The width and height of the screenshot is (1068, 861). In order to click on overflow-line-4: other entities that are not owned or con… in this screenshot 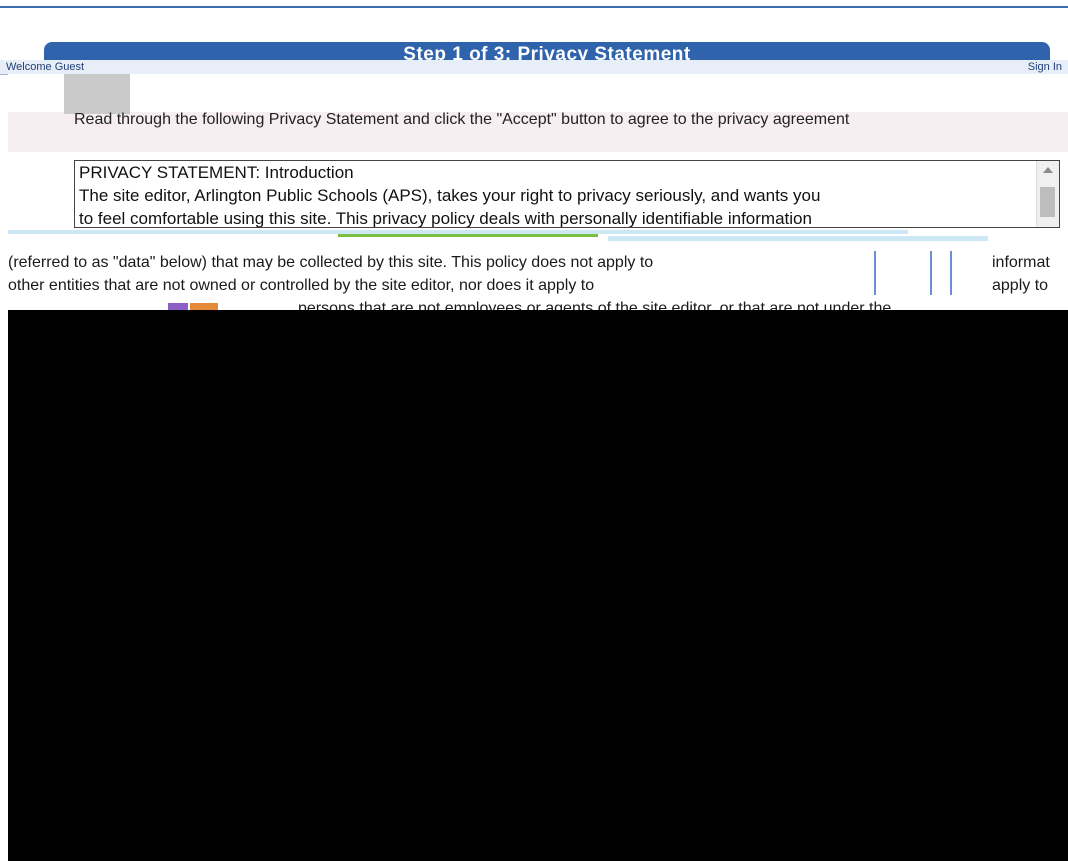, I will do `click(301, 285)`.